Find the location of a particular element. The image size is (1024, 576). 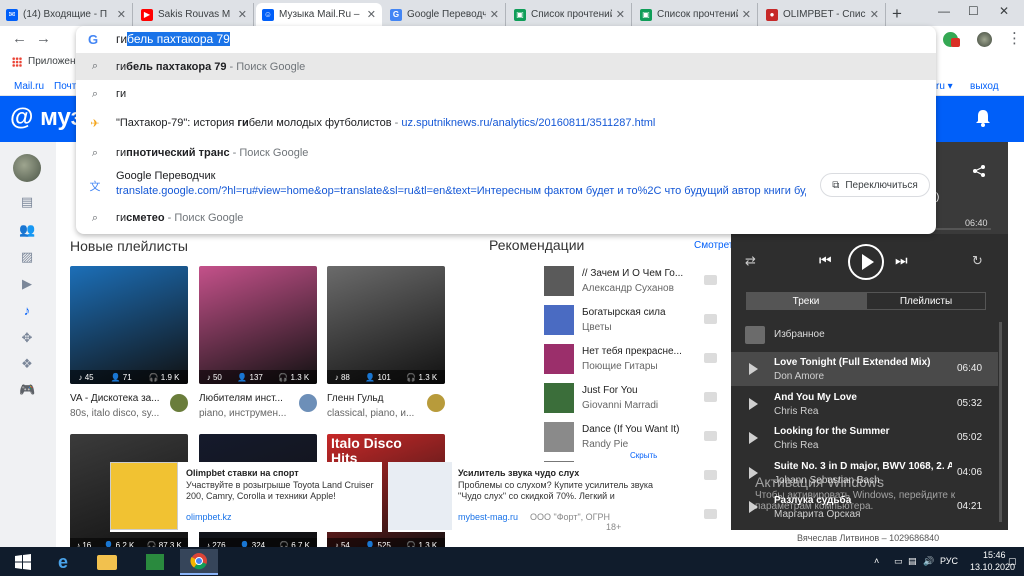

queue-track: And You My Love Chris Rea 05:32 is located at coordinates (864, 404).